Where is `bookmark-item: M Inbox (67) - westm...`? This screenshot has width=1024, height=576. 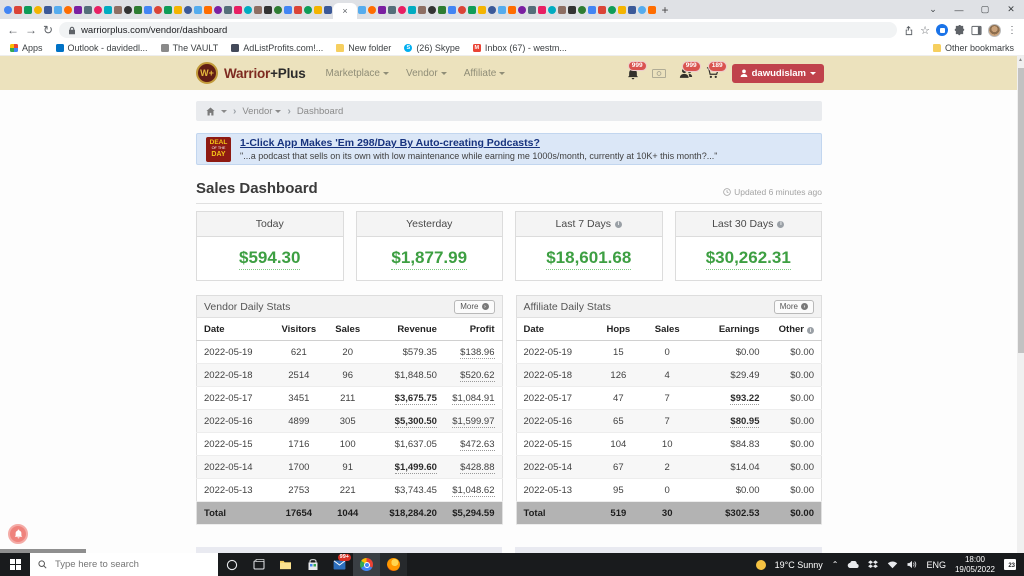 bookmark-item: M Inbox (67) - westm... is located at coordinates (519, 48).